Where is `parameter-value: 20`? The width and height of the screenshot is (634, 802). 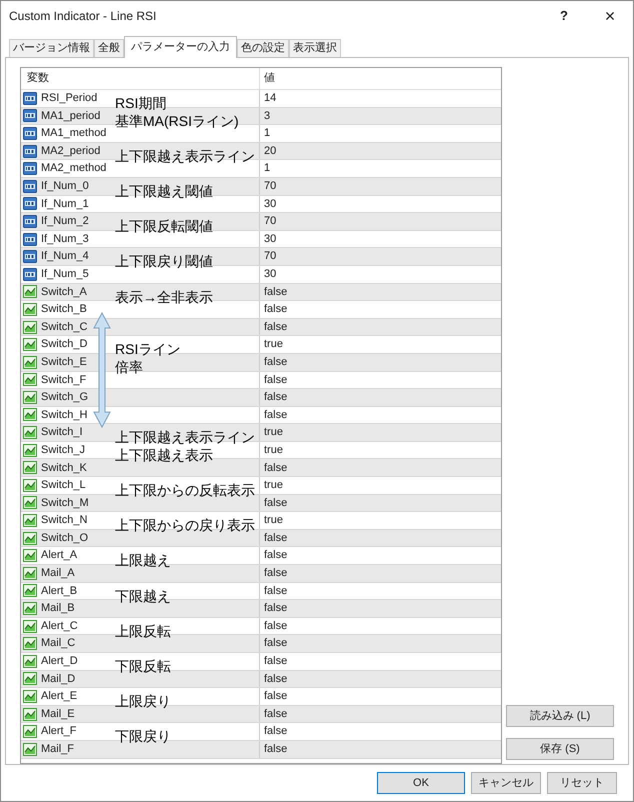
parameter-value: 20 is located at coordinates (270, 151).